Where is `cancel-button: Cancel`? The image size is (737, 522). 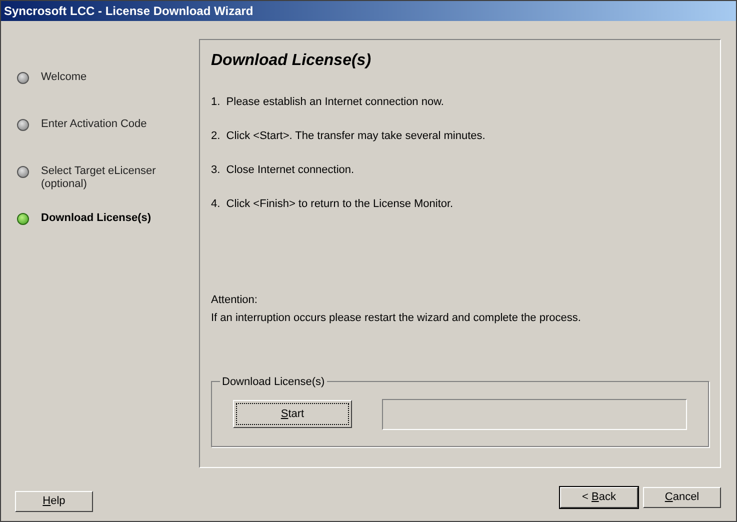 cancel-button: Cancel is located at coordinates (682, 497).